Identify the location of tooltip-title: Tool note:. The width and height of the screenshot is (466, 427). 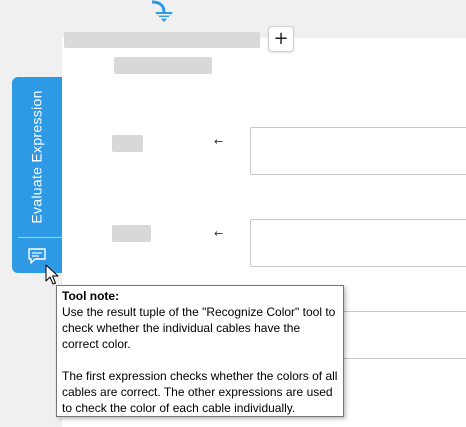
(91, 296).